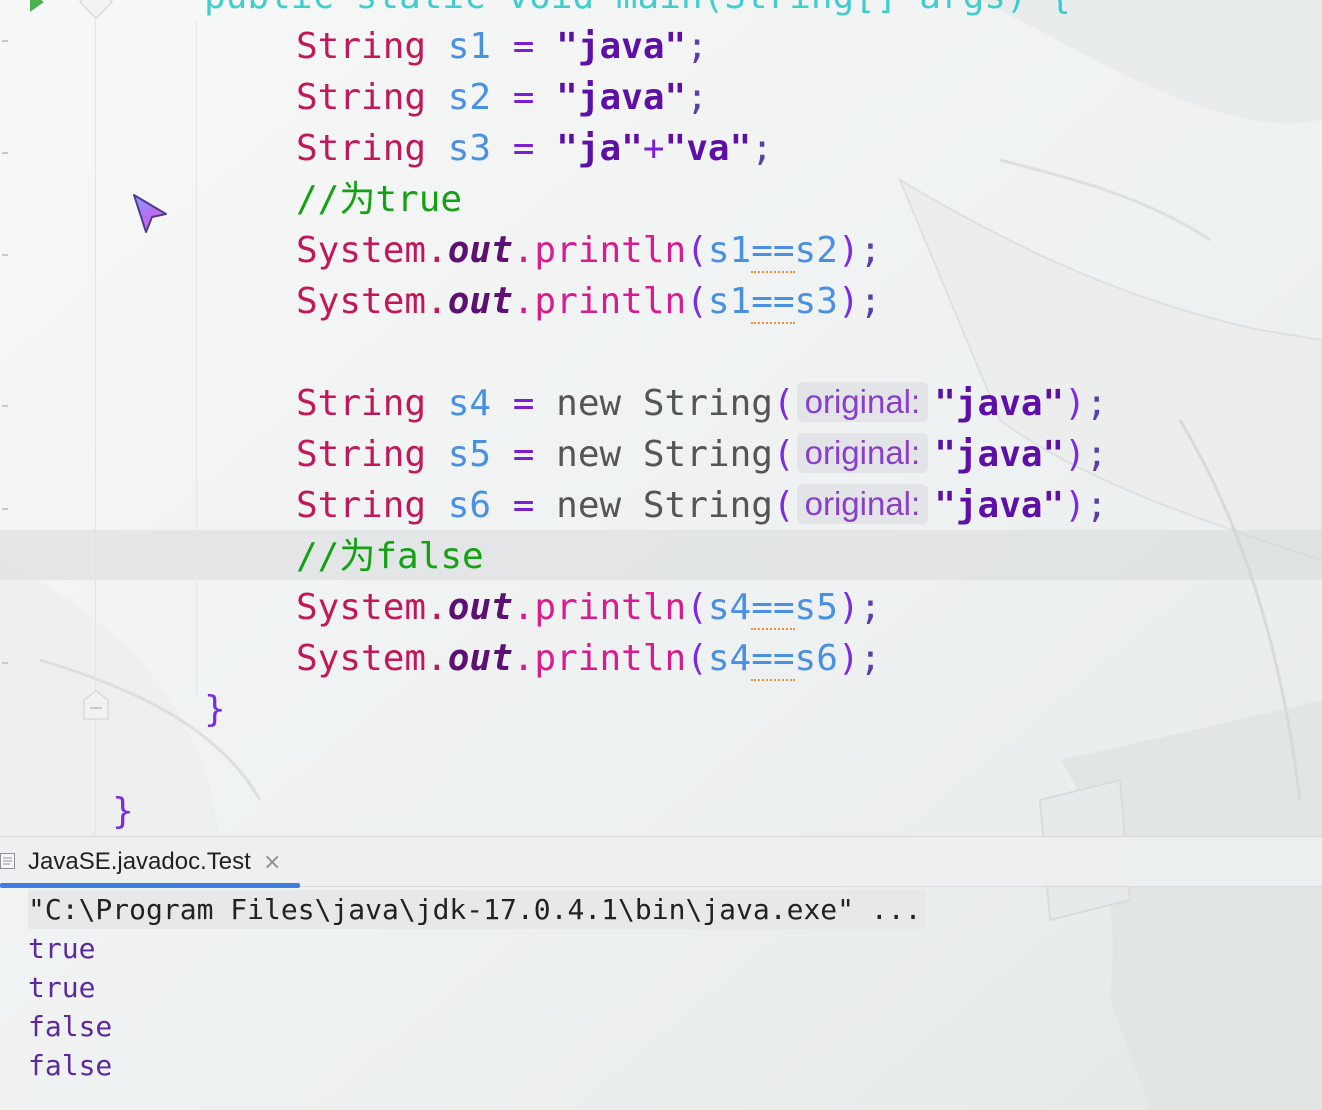  What do you see at coordinates (502, 97) in the screenshot?
I see `code-line-s2: String s2 = "java";` at bounding box center [502, 97].